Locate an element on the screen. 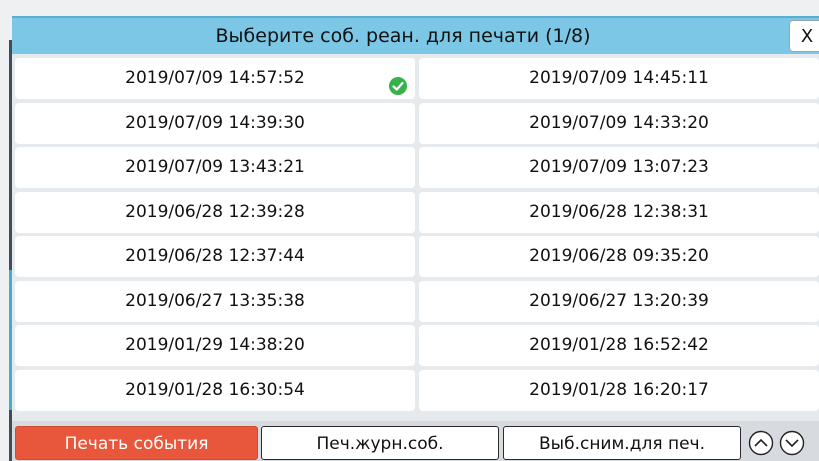 The height and width of the screenshot is (461, 819). print-log-button: Печ.журн.соб. is located at coordinates (380, 443).